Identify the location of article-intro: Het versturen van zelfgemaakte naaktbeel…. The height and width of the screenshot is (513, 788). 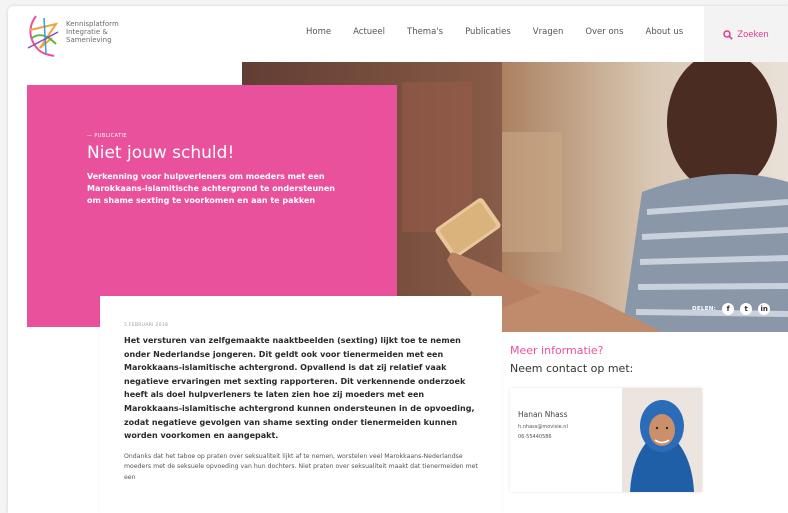
(299, 388).